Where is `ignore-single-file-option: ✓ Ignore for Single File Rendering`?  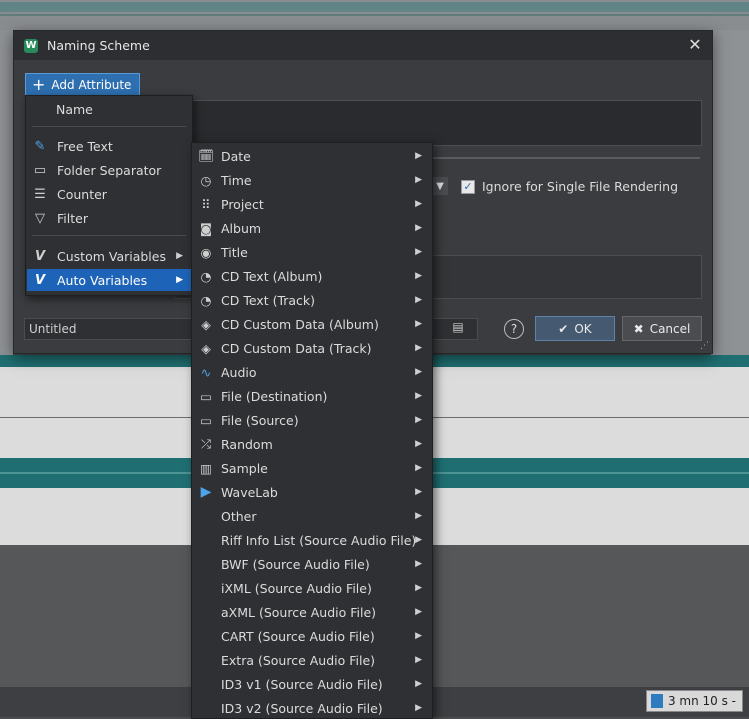 ignore-single-file-option: ✓ Ignore for Single File Rendering is located at coordinates (569, 186).